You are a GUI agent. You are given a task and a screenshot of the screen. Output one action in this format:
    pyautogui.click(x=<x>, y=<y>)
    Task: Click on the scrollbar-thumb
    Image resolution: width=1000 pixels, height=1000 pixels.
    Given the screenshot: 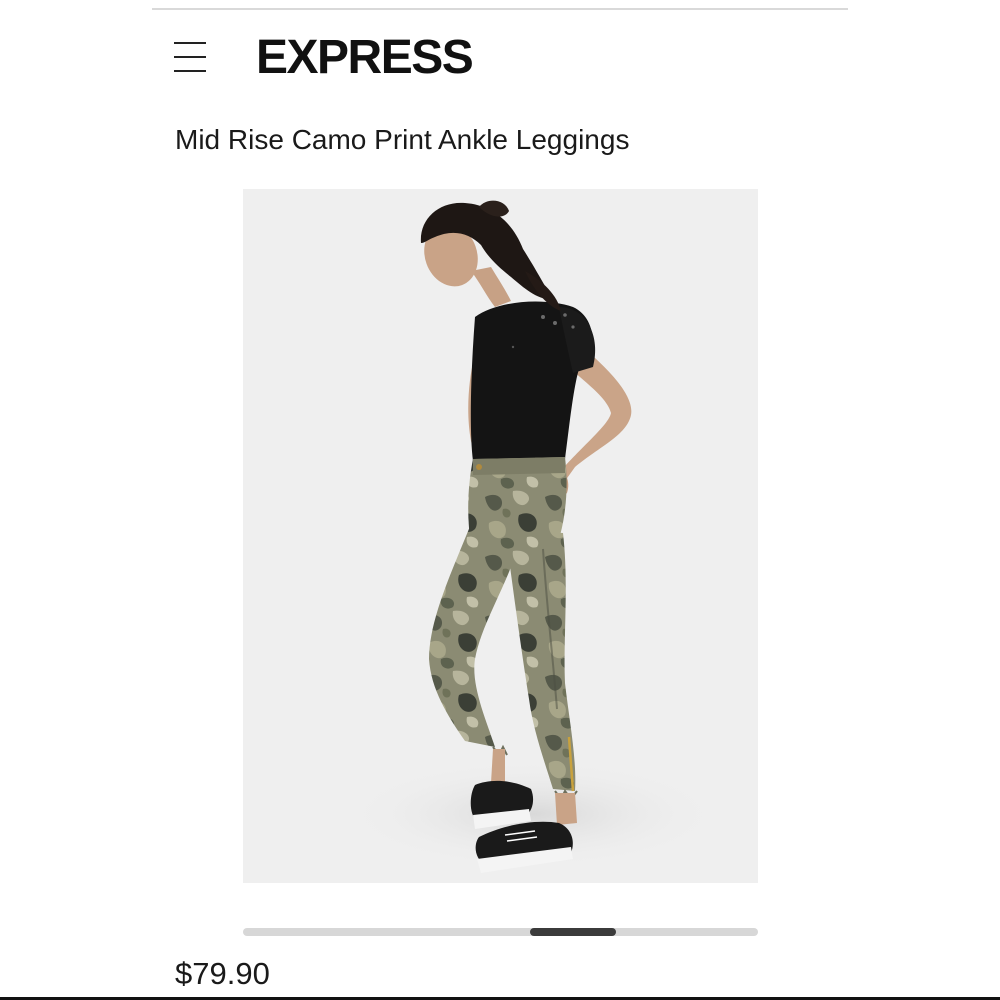 What is the action you would take?
    pyautogui.click(x=573, y=932)
    